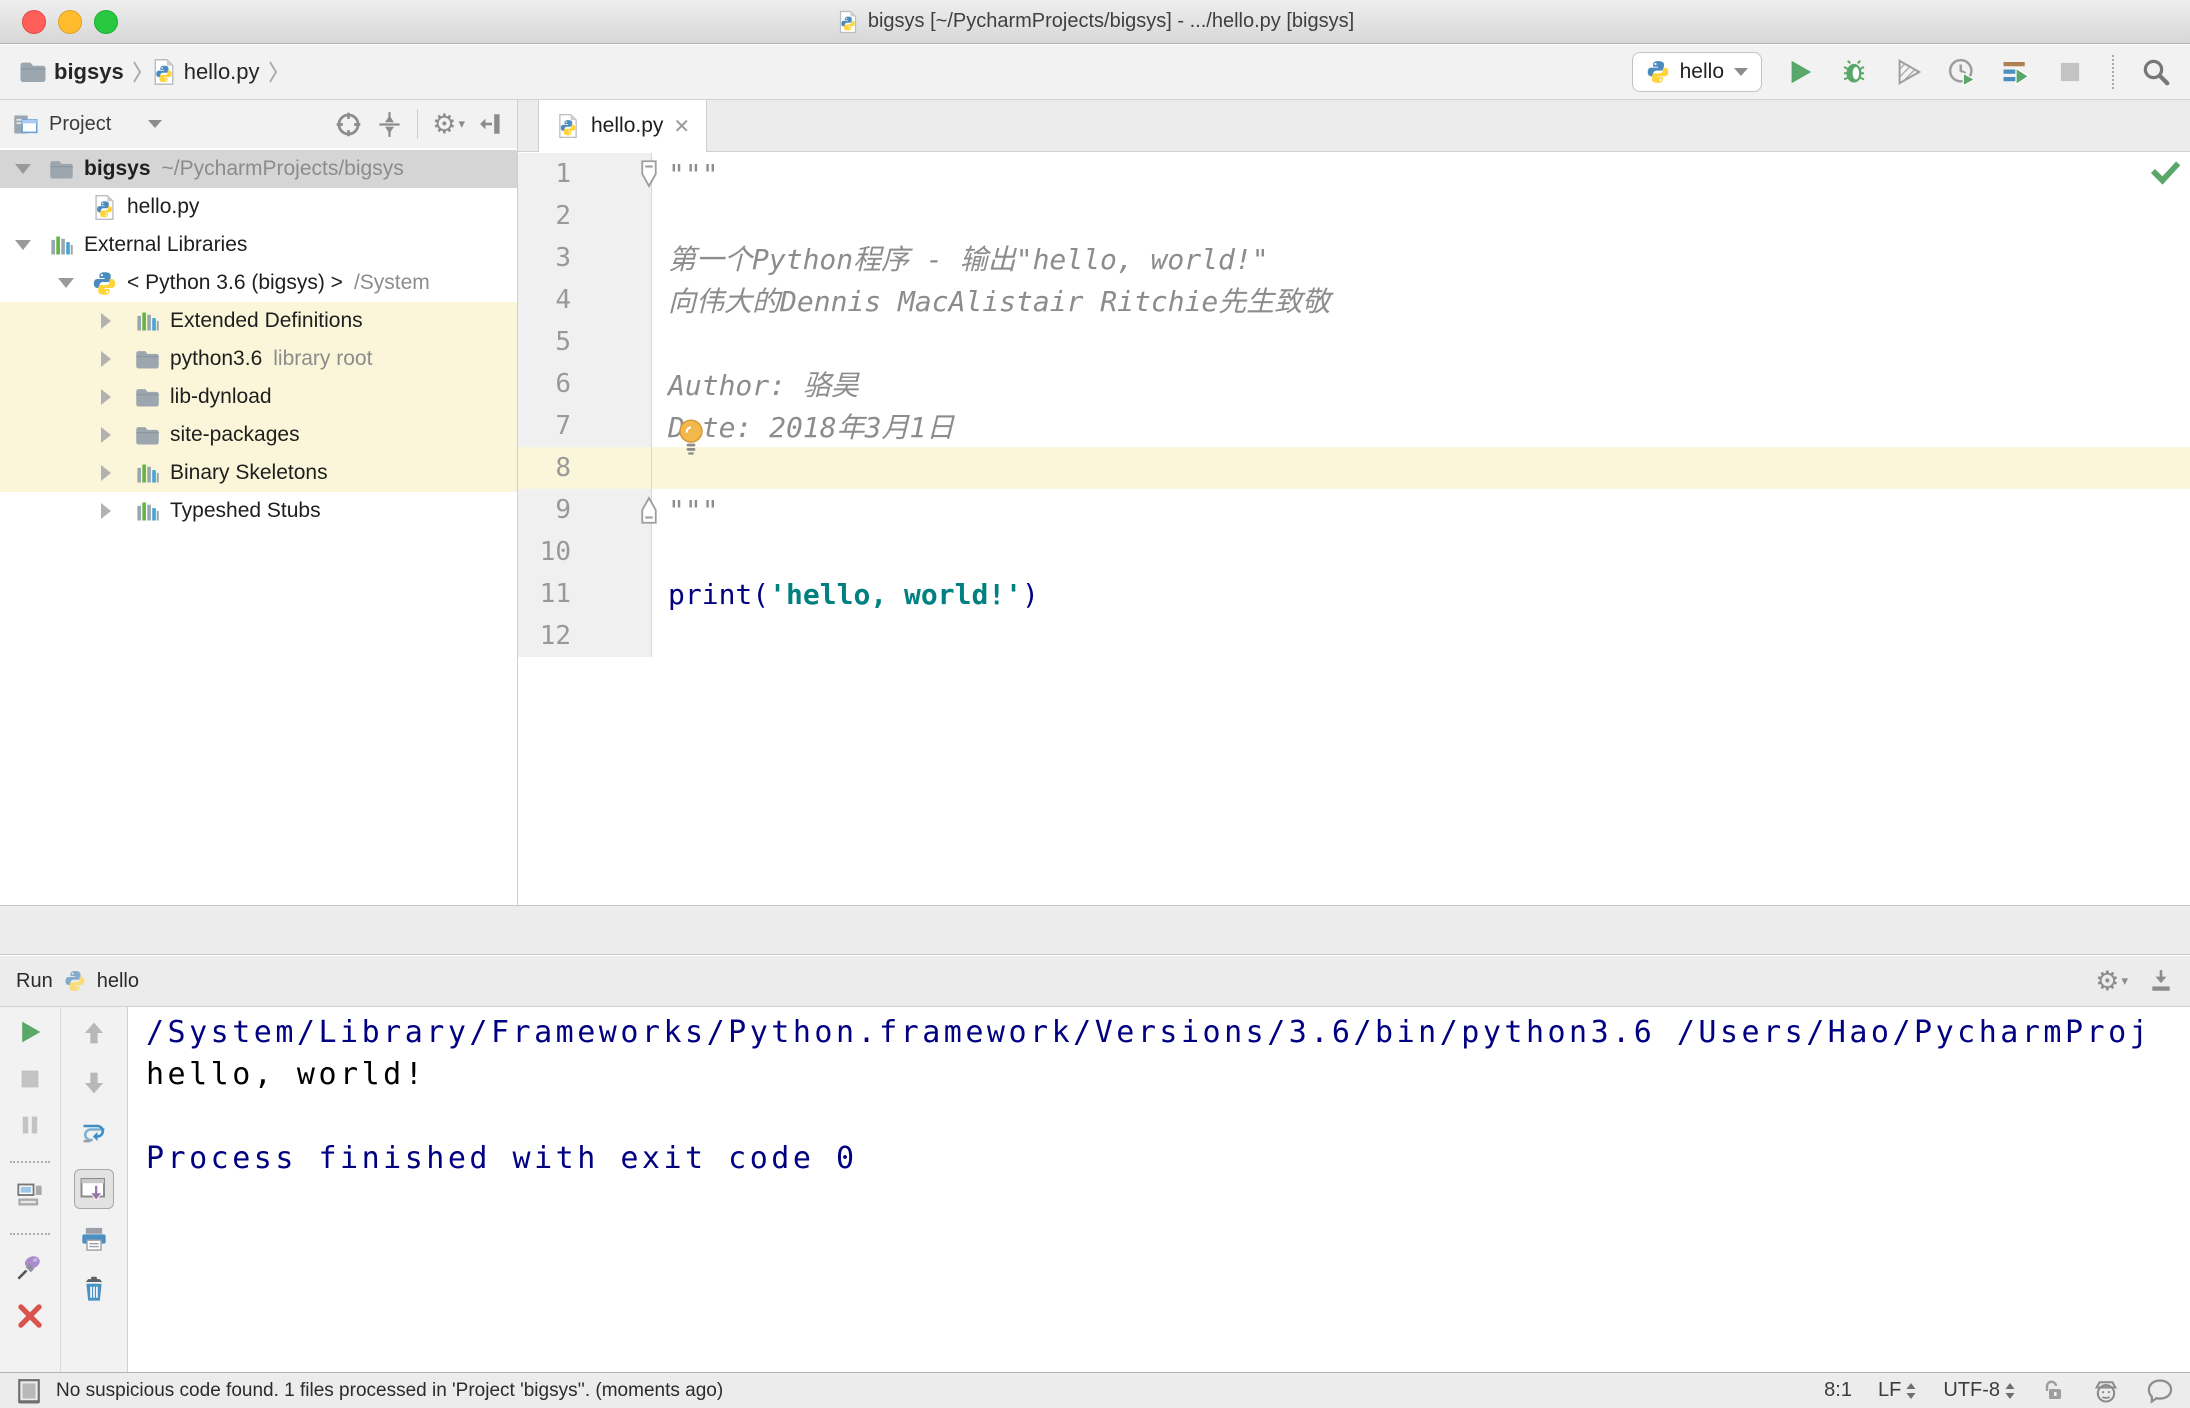 The image size is (2190, 1408). What do you see at coordinates (649, 510) in the screenshot?
I see `fold-region-end-icon` at bounding box center [649, 510].